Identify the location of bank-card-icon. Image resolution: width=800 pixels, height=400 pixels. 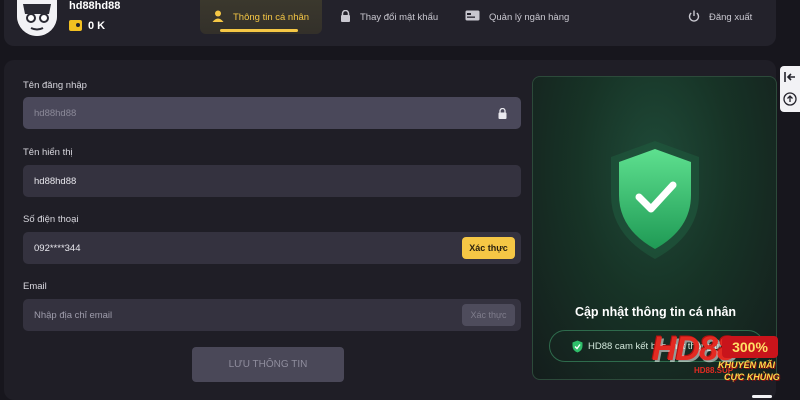
(472, 17).